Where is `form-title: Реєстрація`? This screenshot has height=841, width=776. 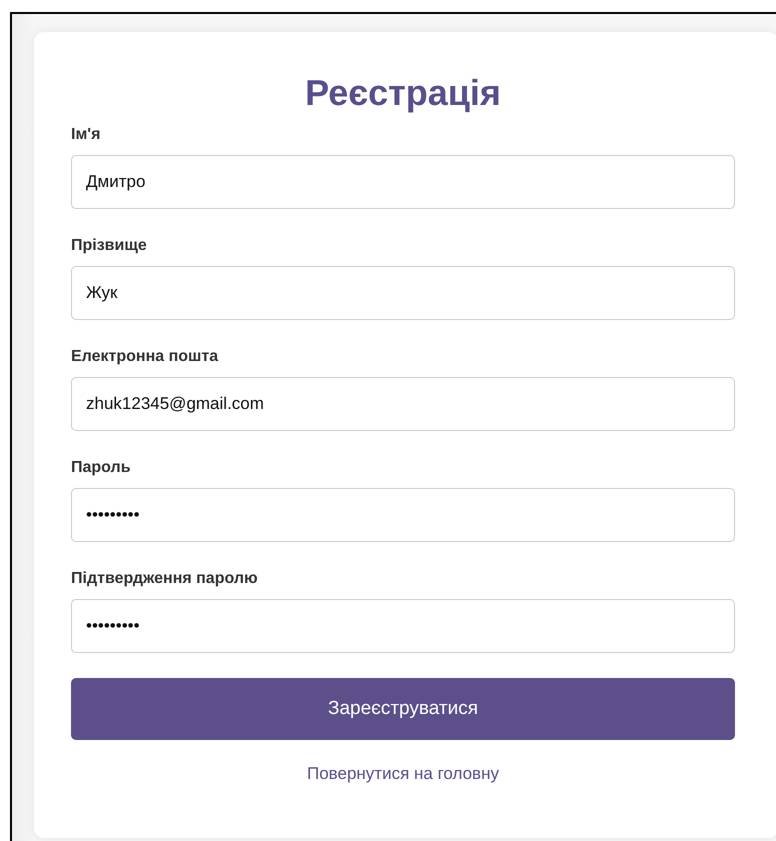
form-title: Реєстрація is located at coordinates (403, 93).